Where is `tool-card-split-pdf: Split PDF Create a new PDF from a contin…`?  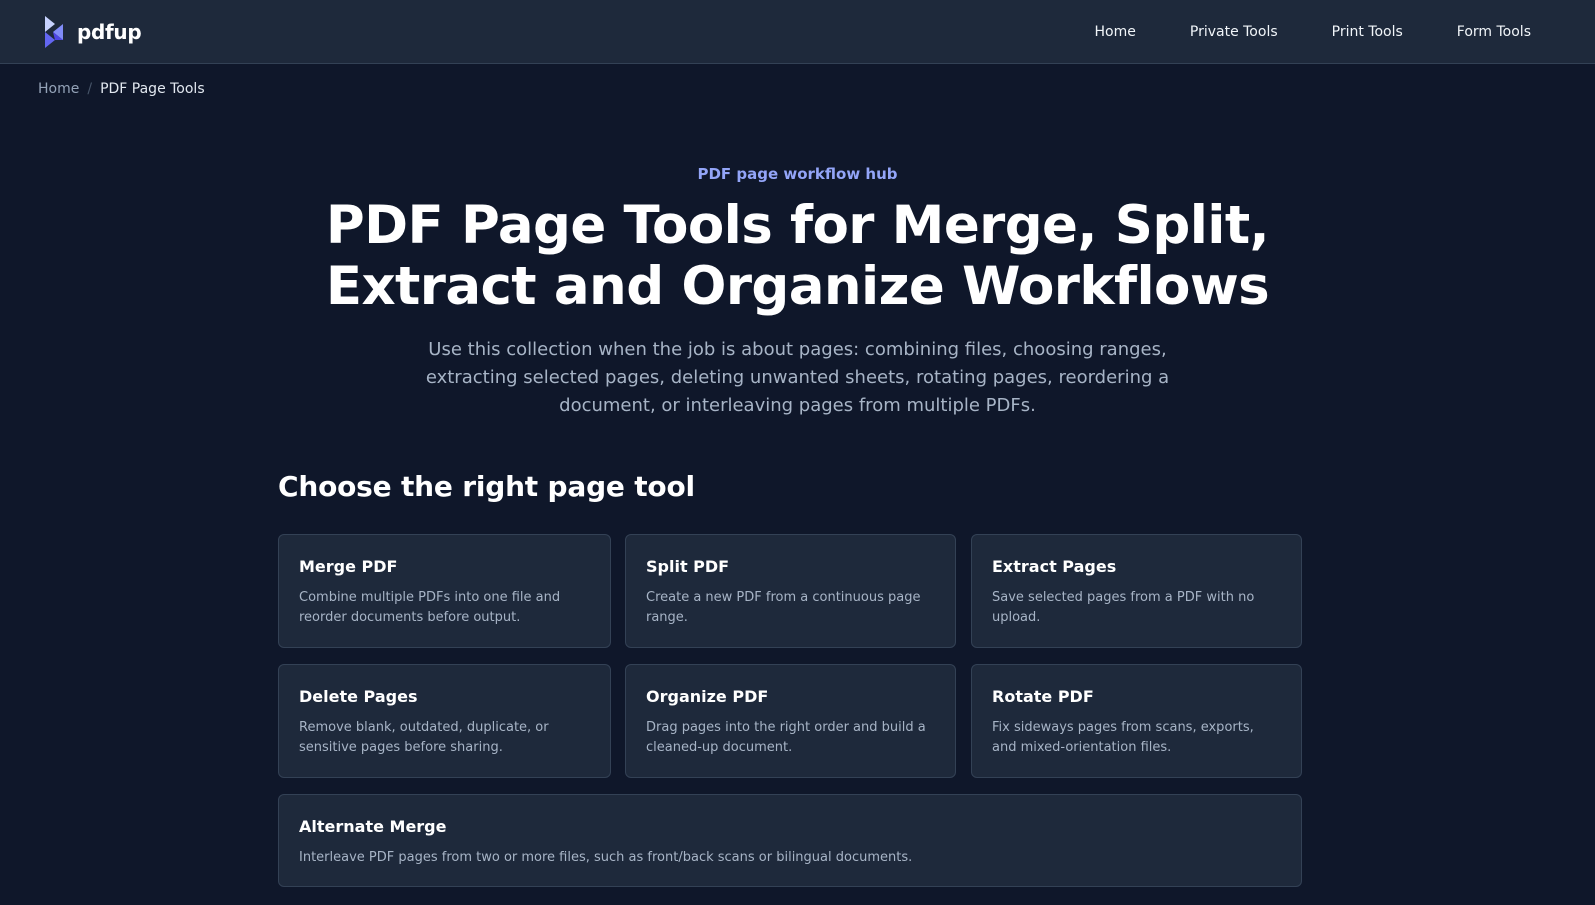
tool-card-split-pdf: Split PDF Create a new PDF from a contin… is located at coordinates (790, 591).